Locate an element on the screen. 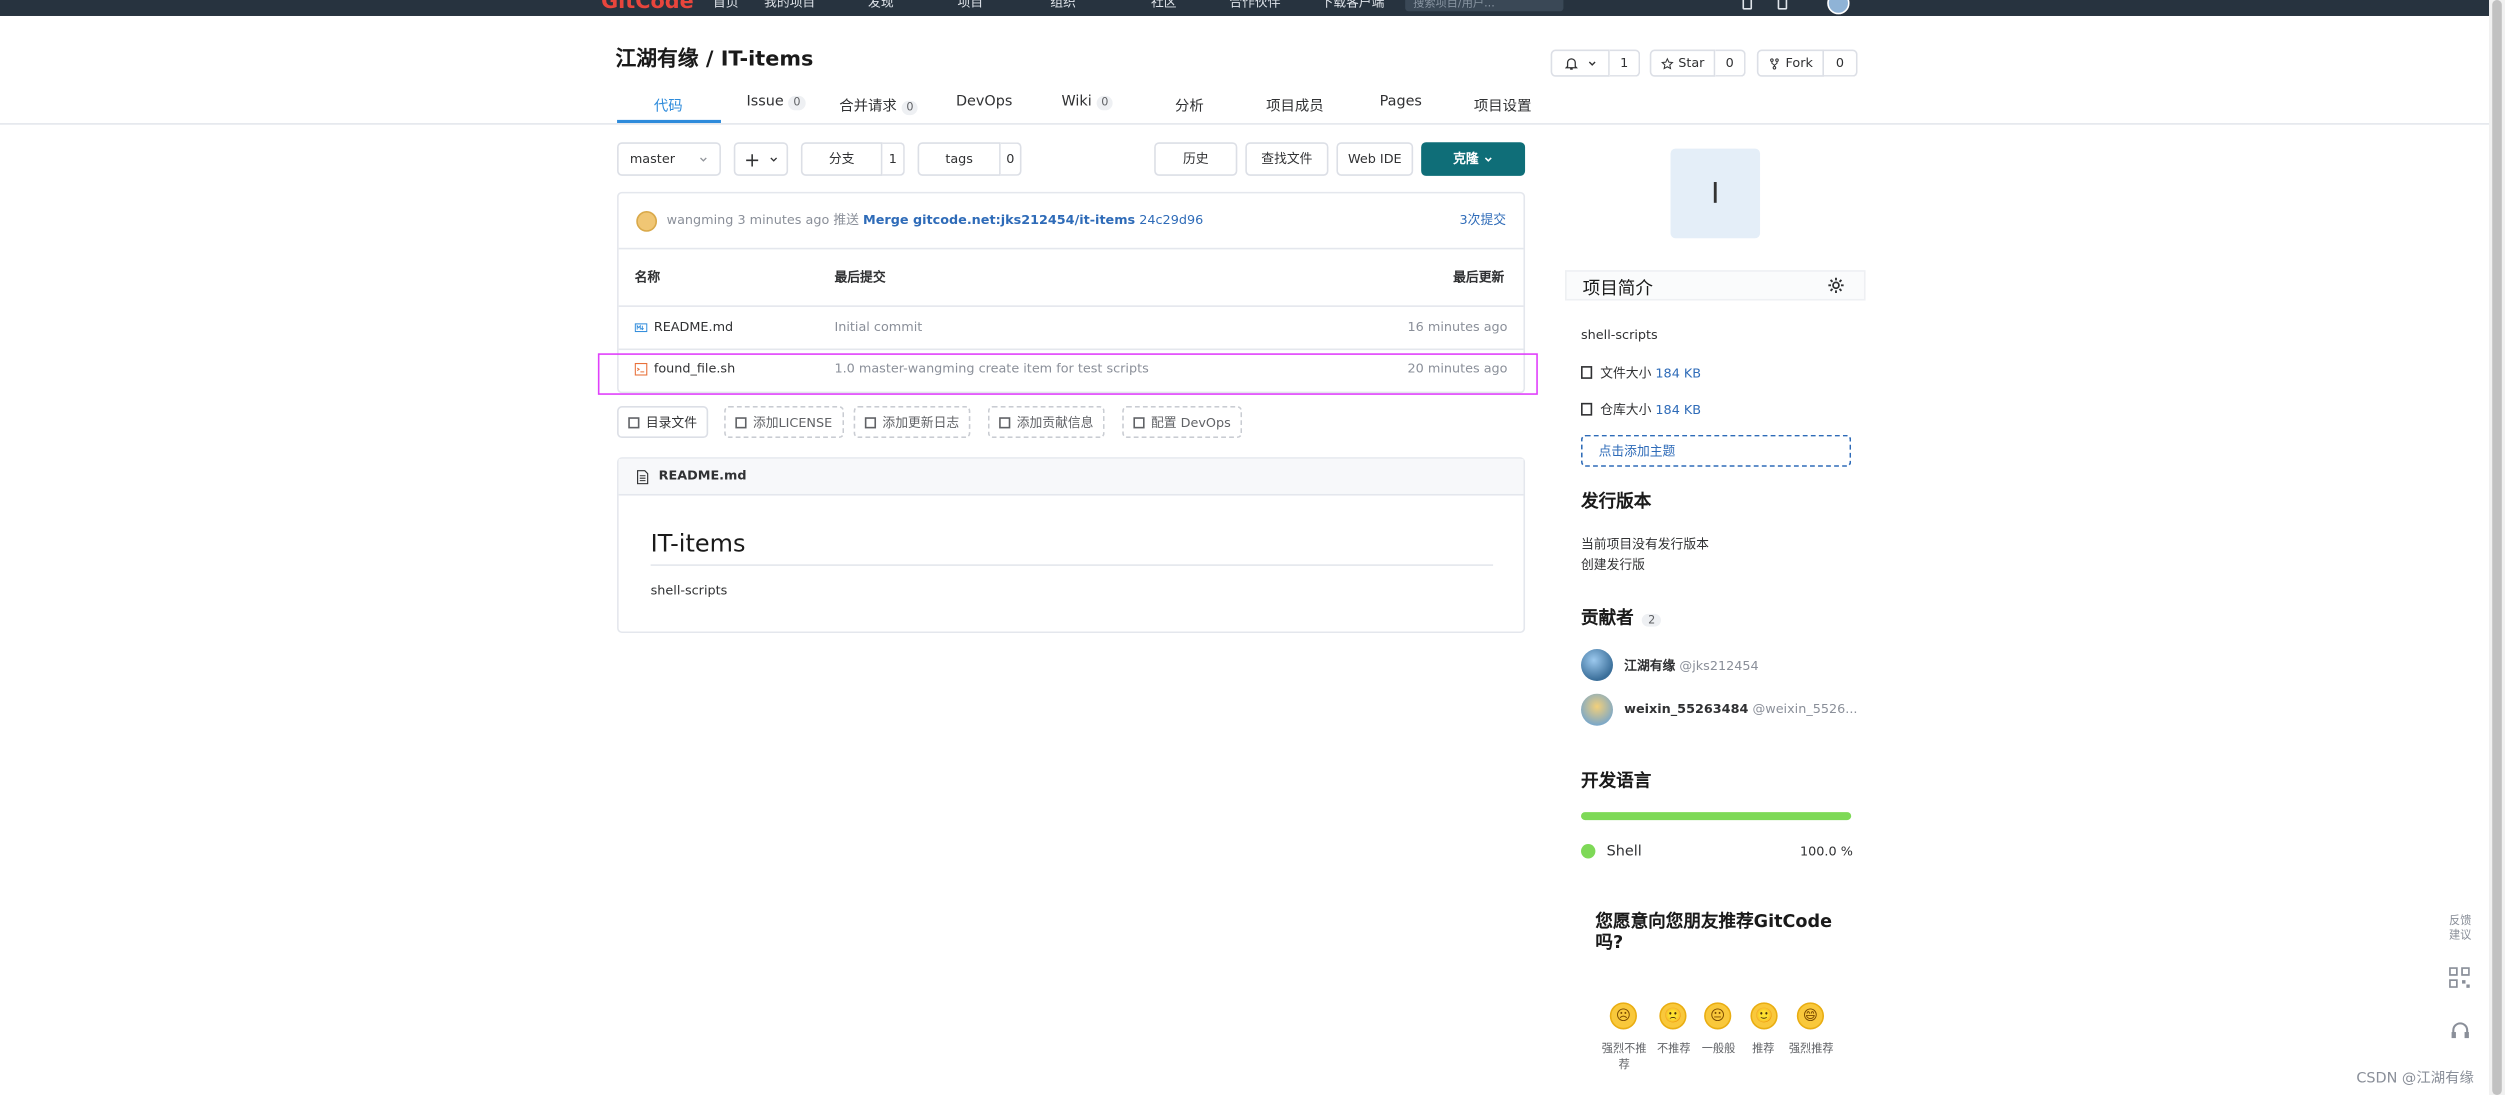 Image resolution: width=2505 pixels, height=1095 pixels. commit-message-link: Merge gitcode.net:jks212454/it-items is located at coordinates (999, 220).